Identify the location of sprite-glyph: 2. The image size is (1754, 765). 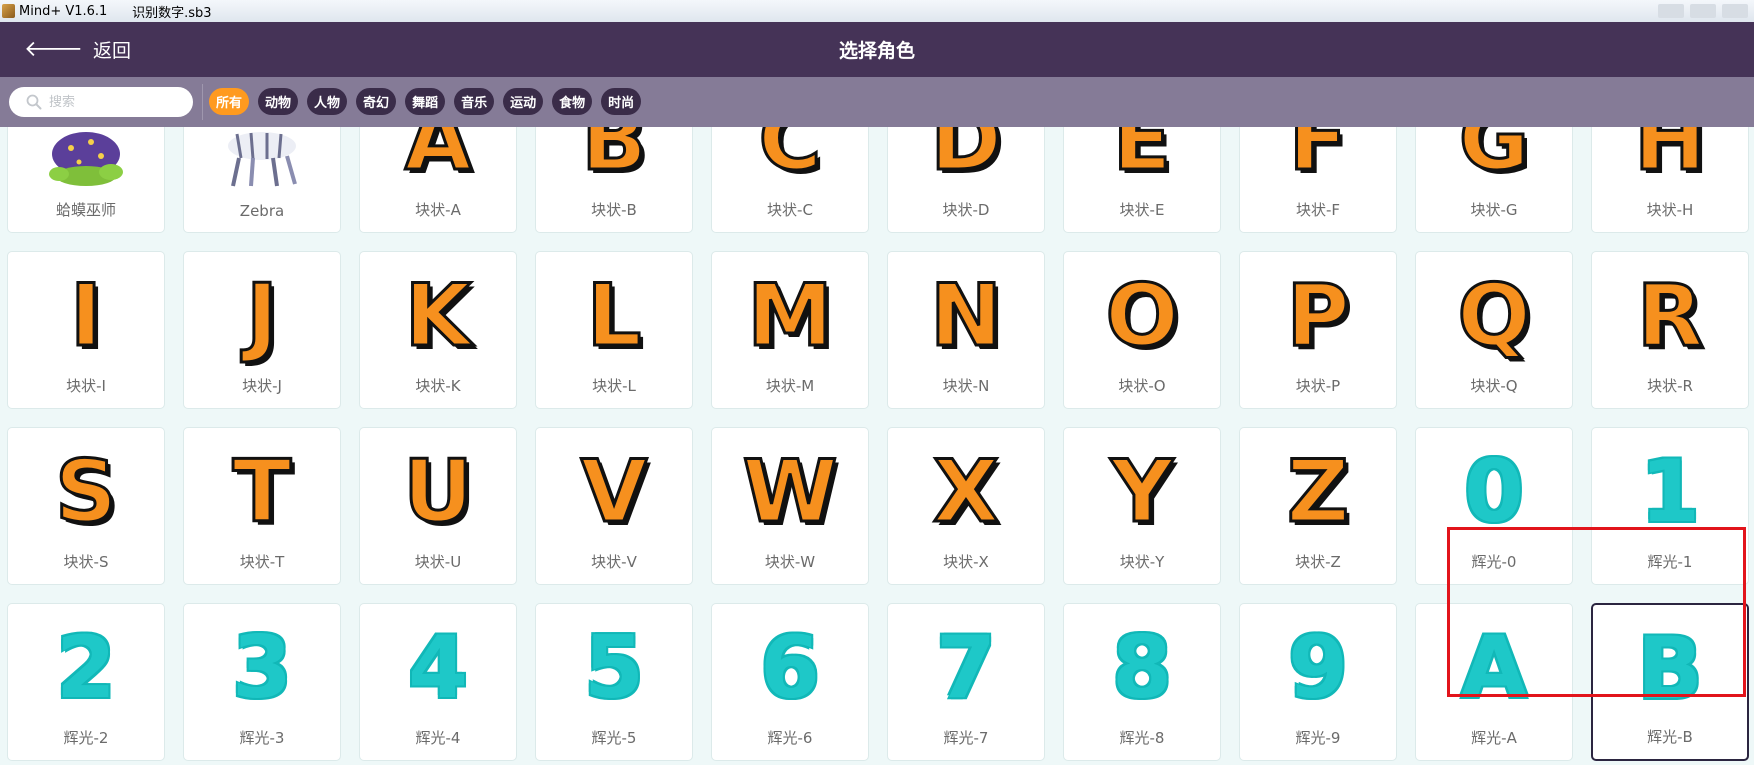
(86, 668).